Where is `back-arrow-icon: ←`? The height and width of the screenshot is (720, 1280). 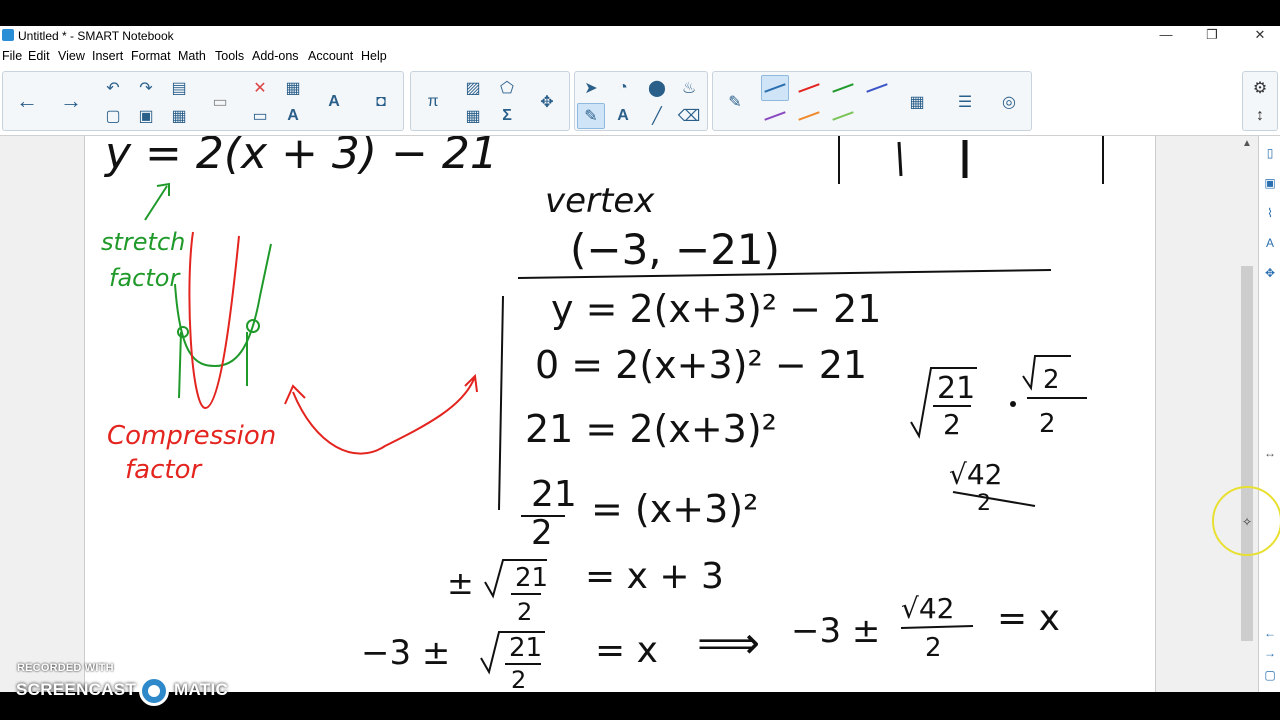 back-arrow-icon: ← is located at coordinates (27, 101).